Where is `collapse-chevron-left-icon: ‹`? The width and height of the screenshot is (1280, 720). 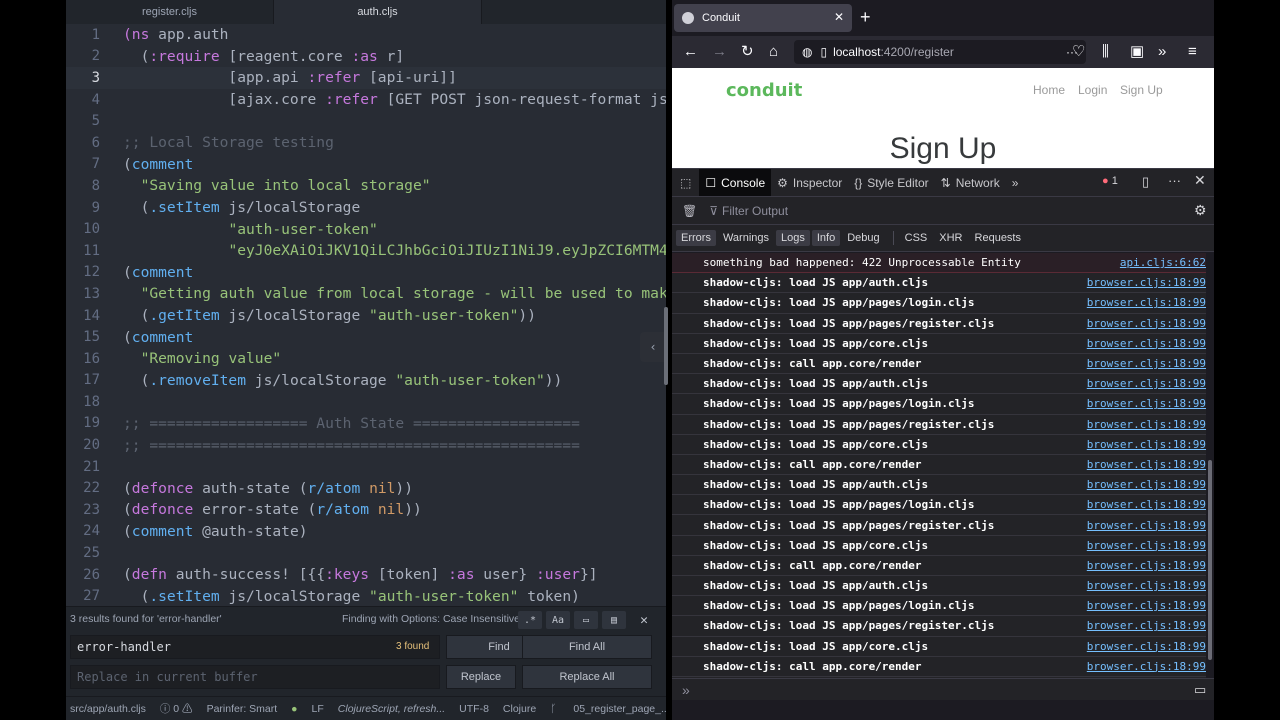 collapse-chevron-left-icon: ‹ is located at coordinates (653, 347).